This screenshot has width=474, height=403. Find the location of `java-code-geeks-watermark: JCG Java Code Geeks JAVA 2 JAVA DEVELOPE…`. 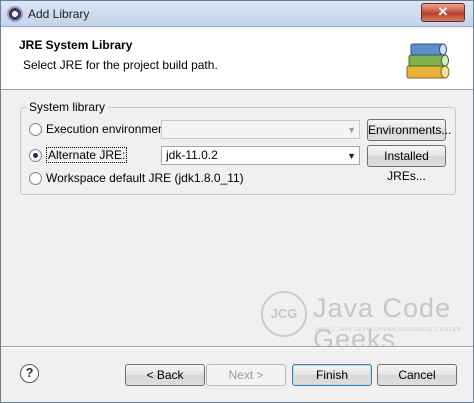

java-code-geeks-watermark: JCG Java Code Geeks JAVA 2 JAVA DEVELOPE… is located at coordinates (366, 321).